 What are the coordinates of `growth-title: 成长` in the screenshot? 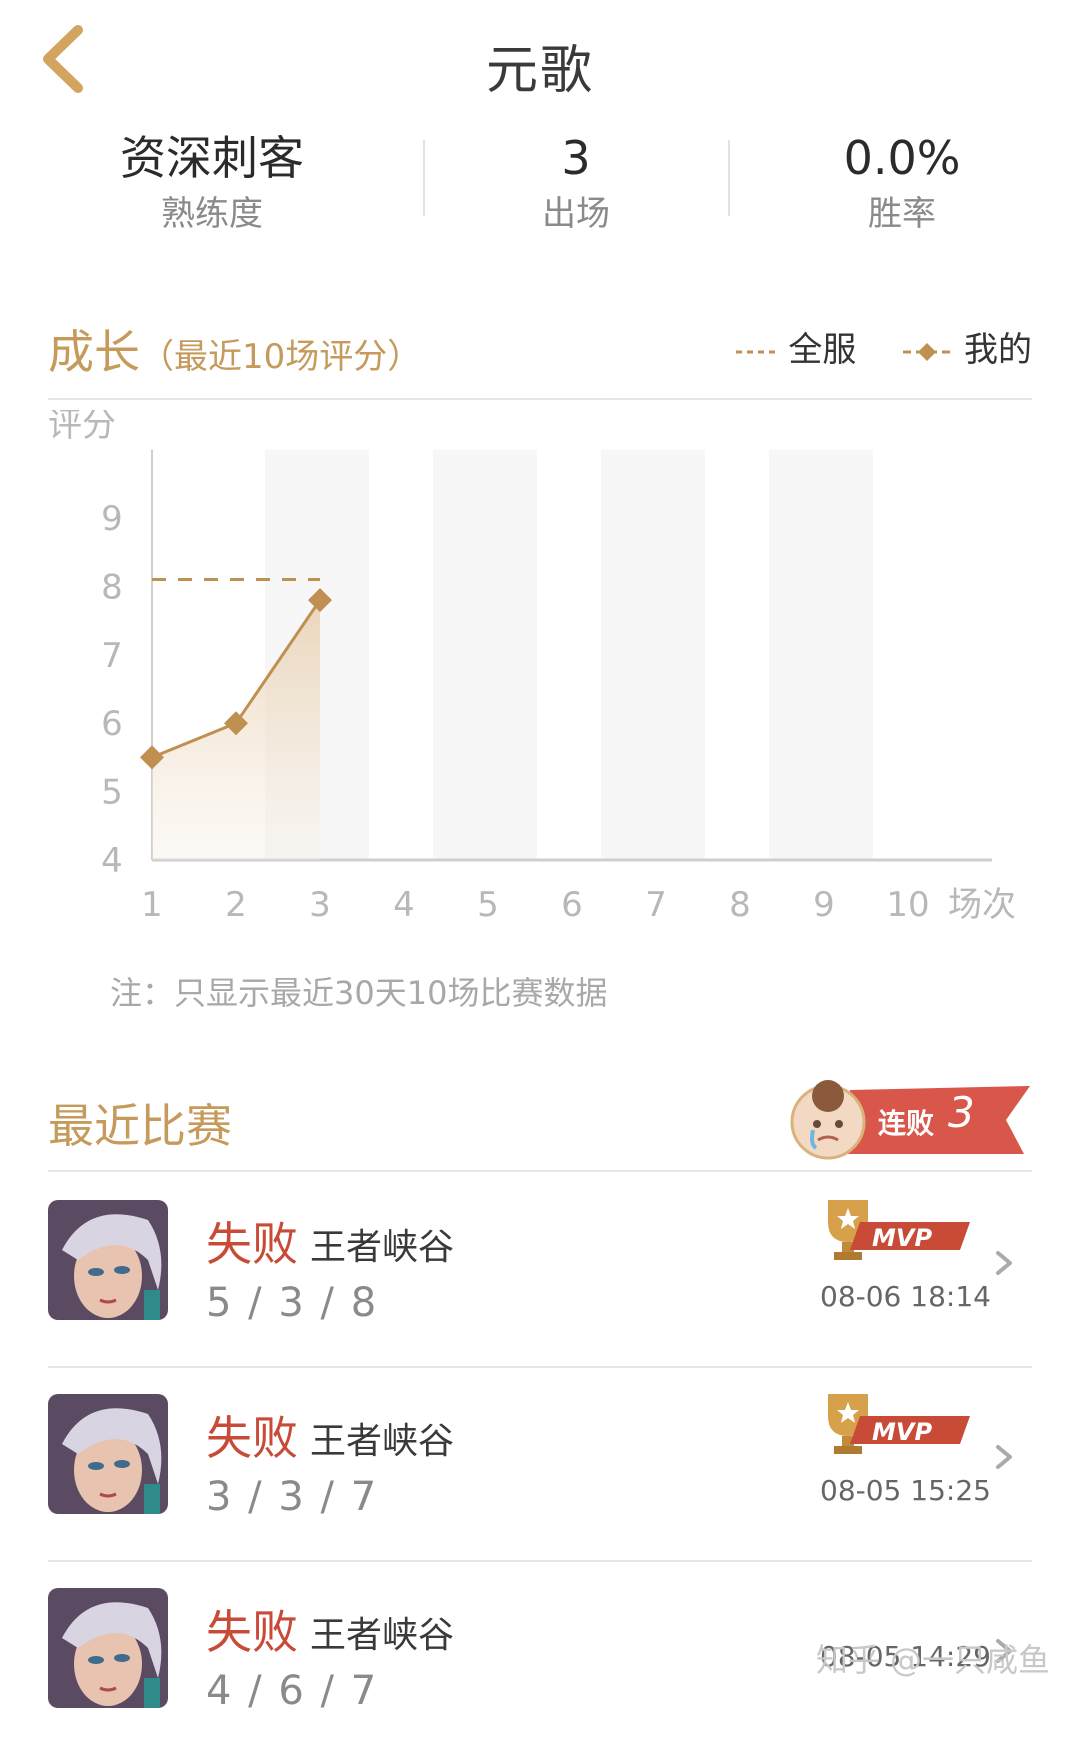 It's located at (94, 352).